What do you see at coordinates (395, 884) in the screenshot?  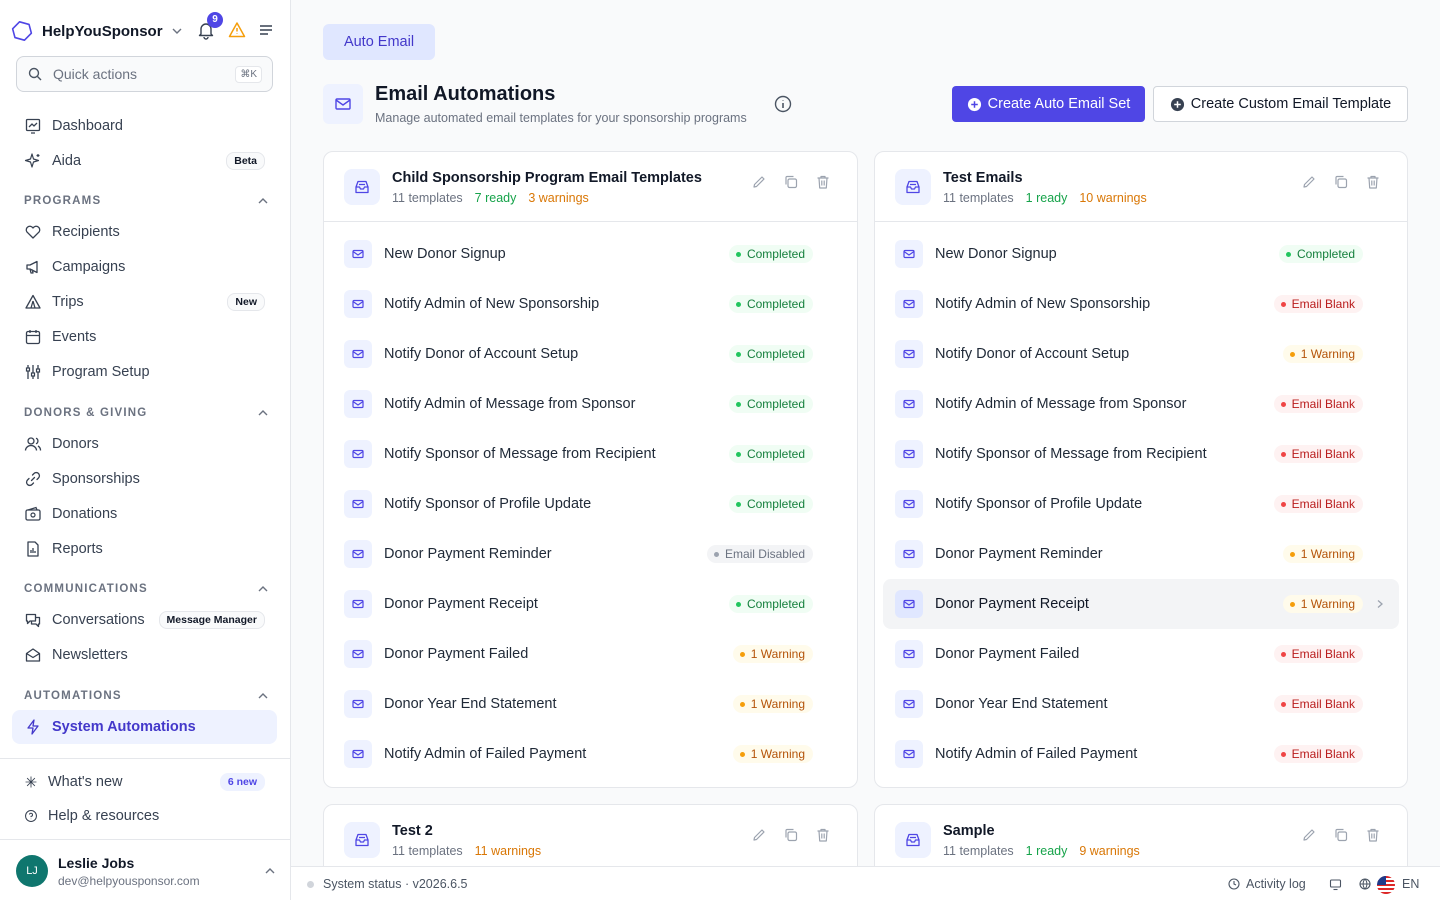 I see `system-status: System status · v2026.6.5` at bounding box center [395, 884].